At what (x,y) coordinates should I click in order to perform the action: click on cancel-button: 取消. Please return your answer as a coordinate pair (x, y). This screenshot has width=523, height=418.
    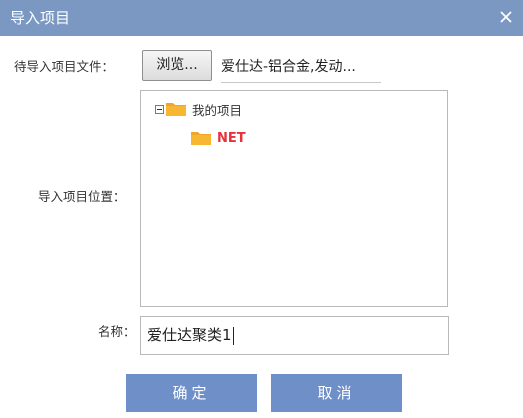
    Looking at the image, I should click on (336, 393).